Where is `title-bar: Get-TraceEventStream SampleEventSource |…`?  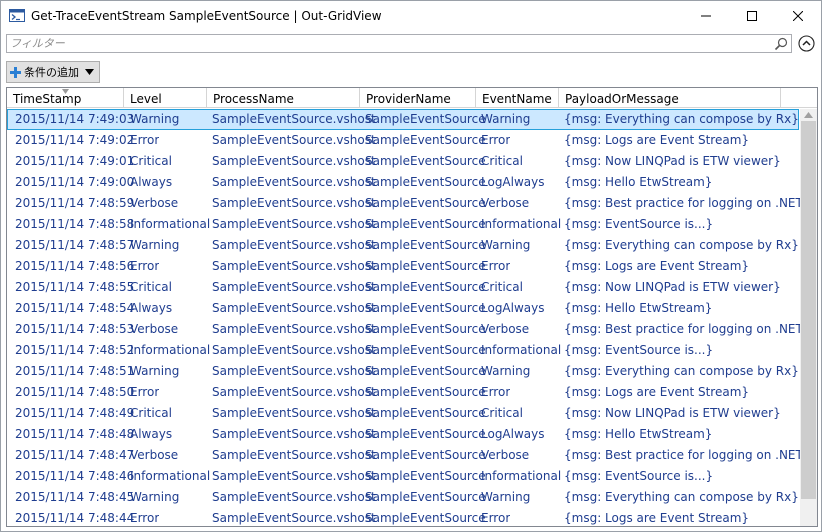
title-bar: Get-TraceEventStream SampleEventSource |… is located at coordinates (411, 16).